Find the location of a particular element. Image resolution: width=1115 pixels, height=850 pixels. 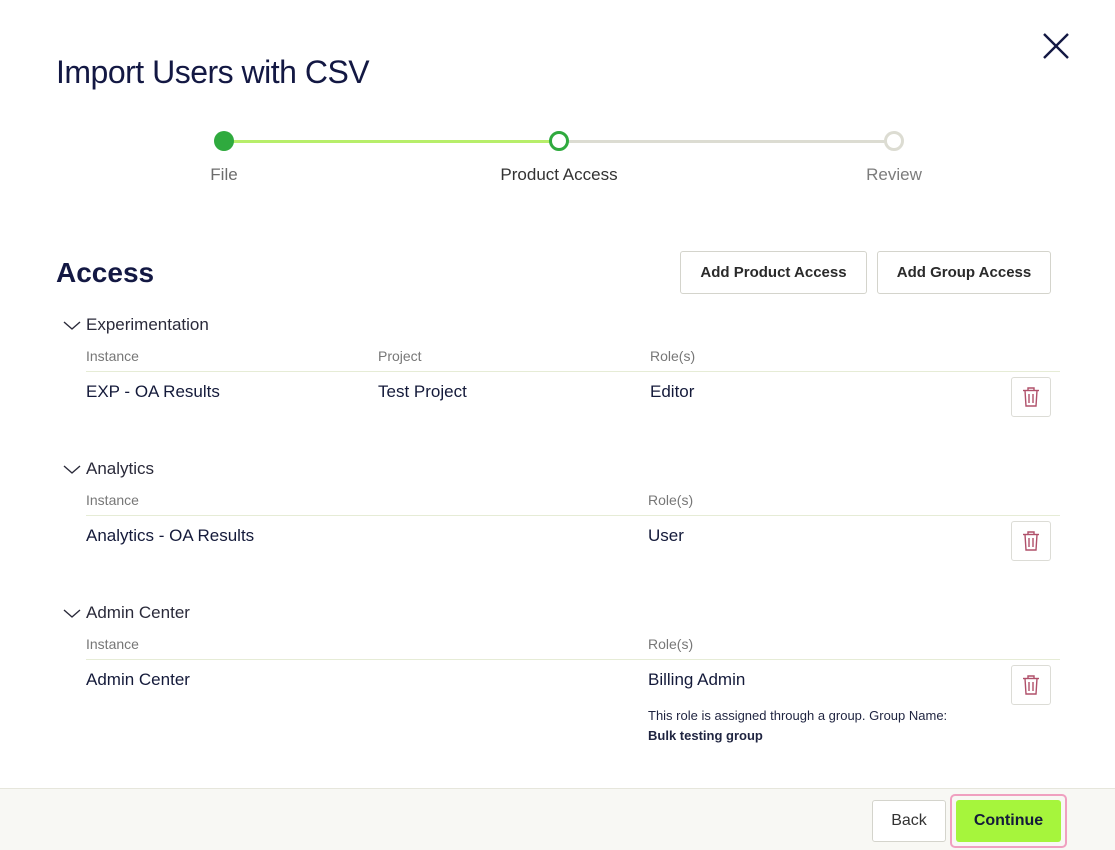

access-heading: Access is located at coordinates (105, 272).